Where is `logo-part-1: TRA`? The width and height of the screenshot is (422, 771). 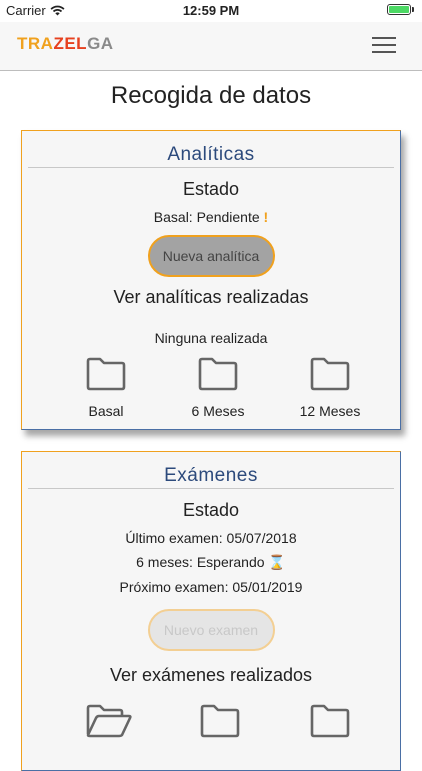 logo-part-1: TRA is located at coordinates (35, 43).